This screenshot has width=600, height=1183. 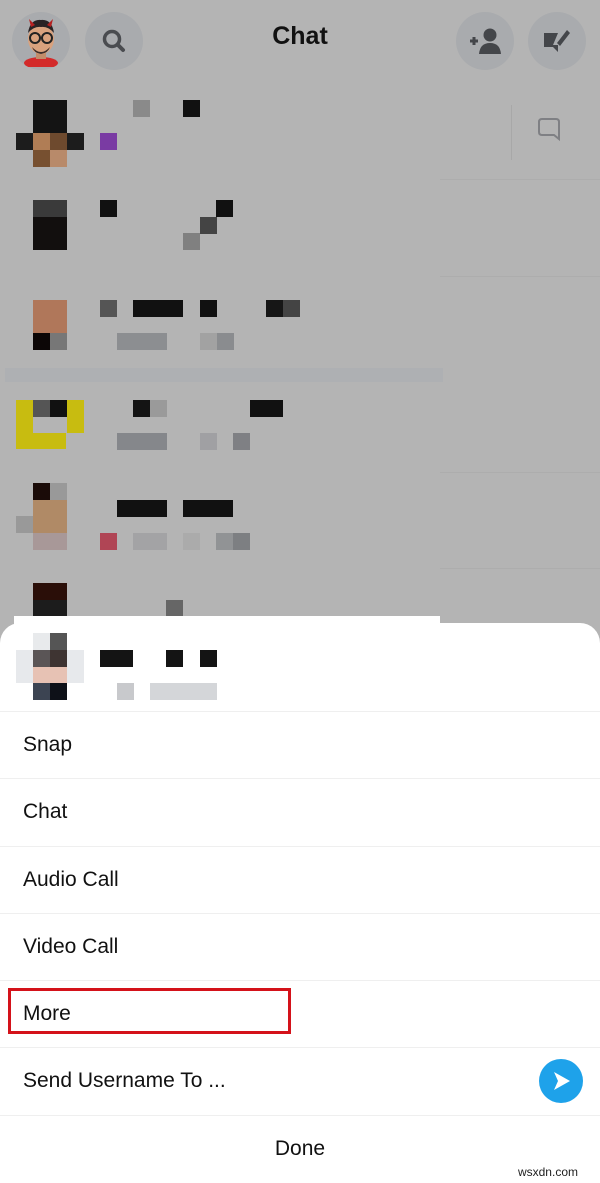 What do you see at coordinates (71, 946) in the screenshot?
I see `menu-item-label: Video Call` at bounding box center [71, 946].